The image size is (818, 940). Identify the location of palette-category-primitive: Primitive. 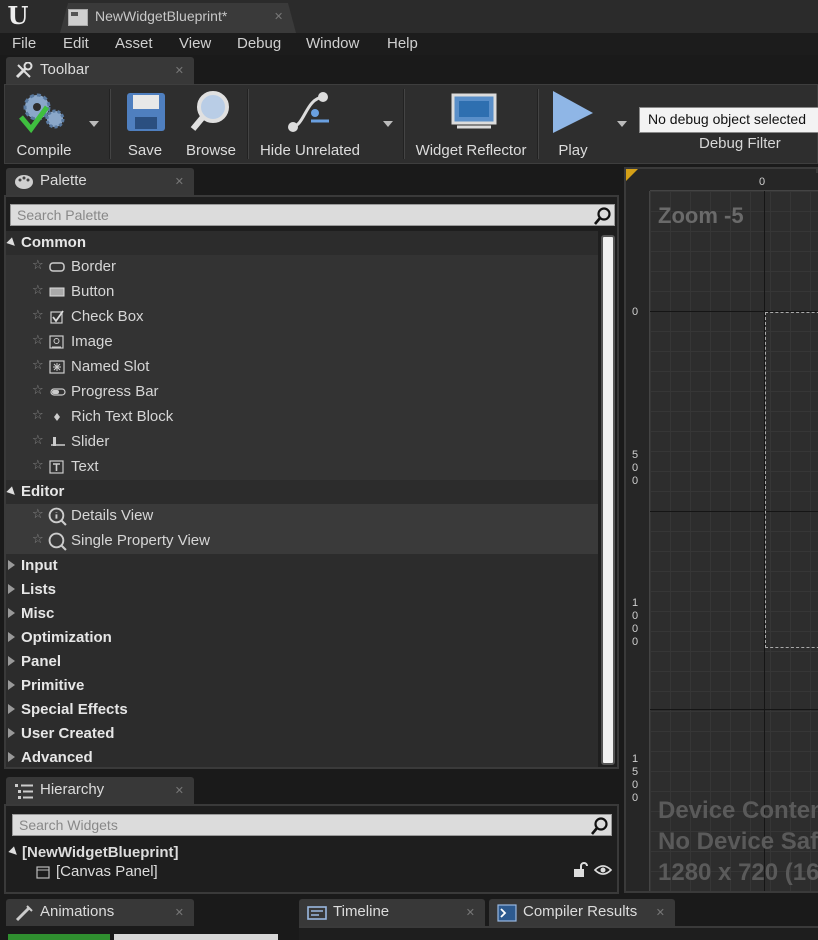
(302, 686).